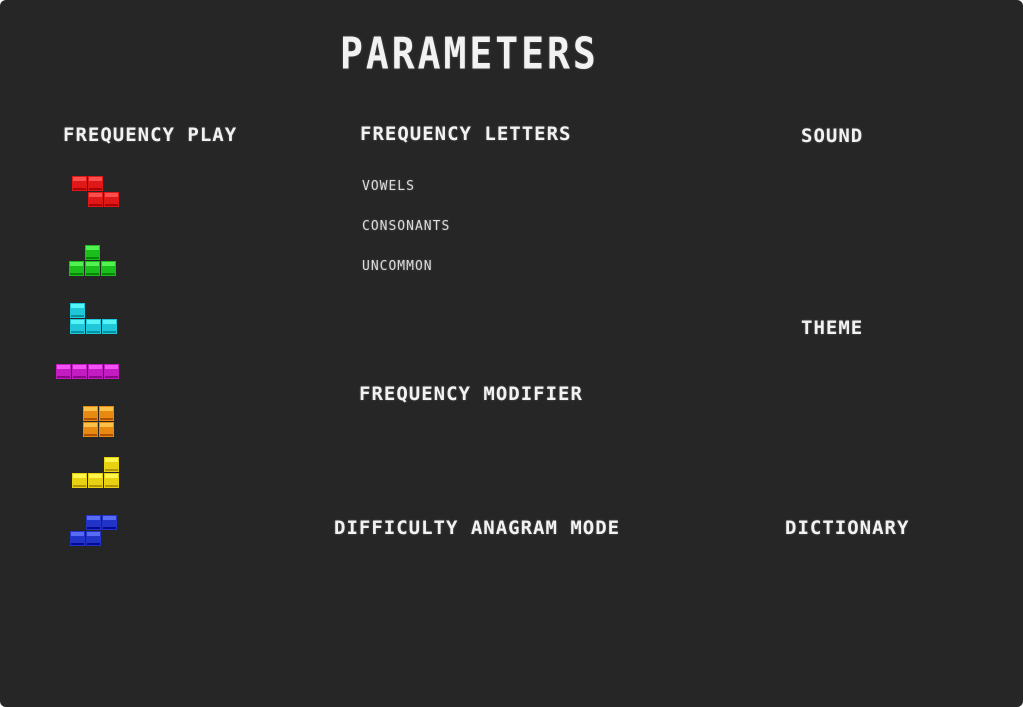  I want to click on consonants-label: CONSONANTS, so click(406, 226).